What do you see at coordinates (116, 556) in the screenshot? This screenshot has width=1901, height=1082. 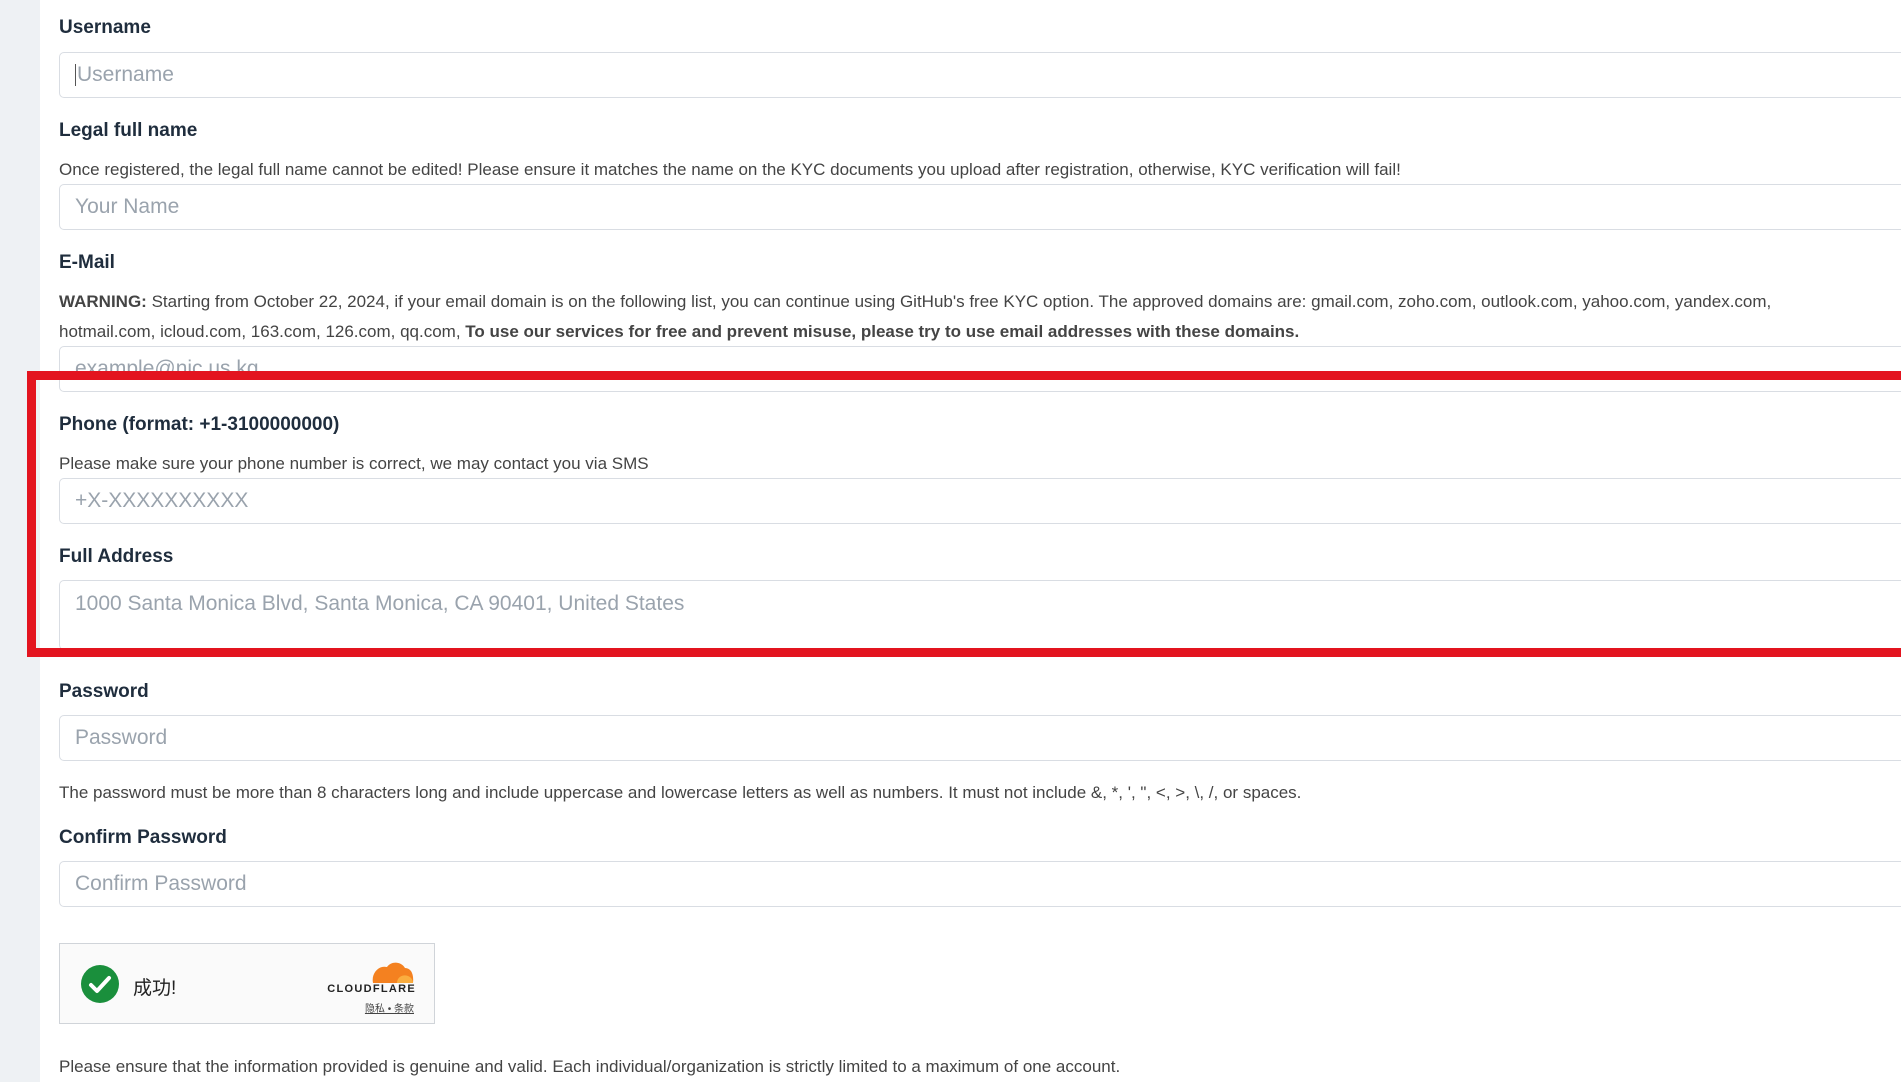 I see `address-label: Full Address` at bounding box center [116, 556].